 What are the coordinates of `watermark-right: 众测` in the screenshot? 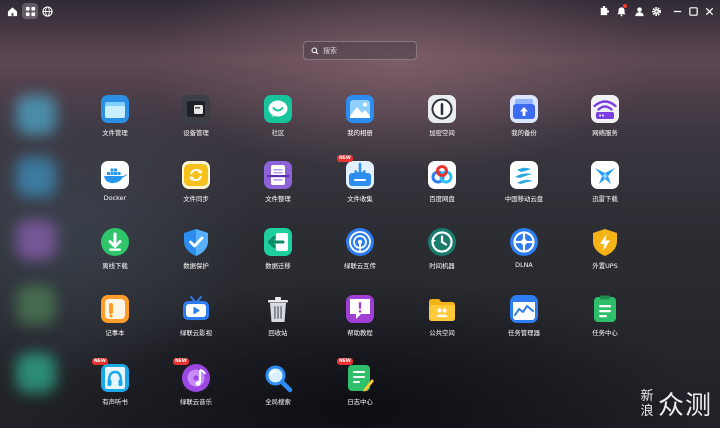 It's located at (684, 406).